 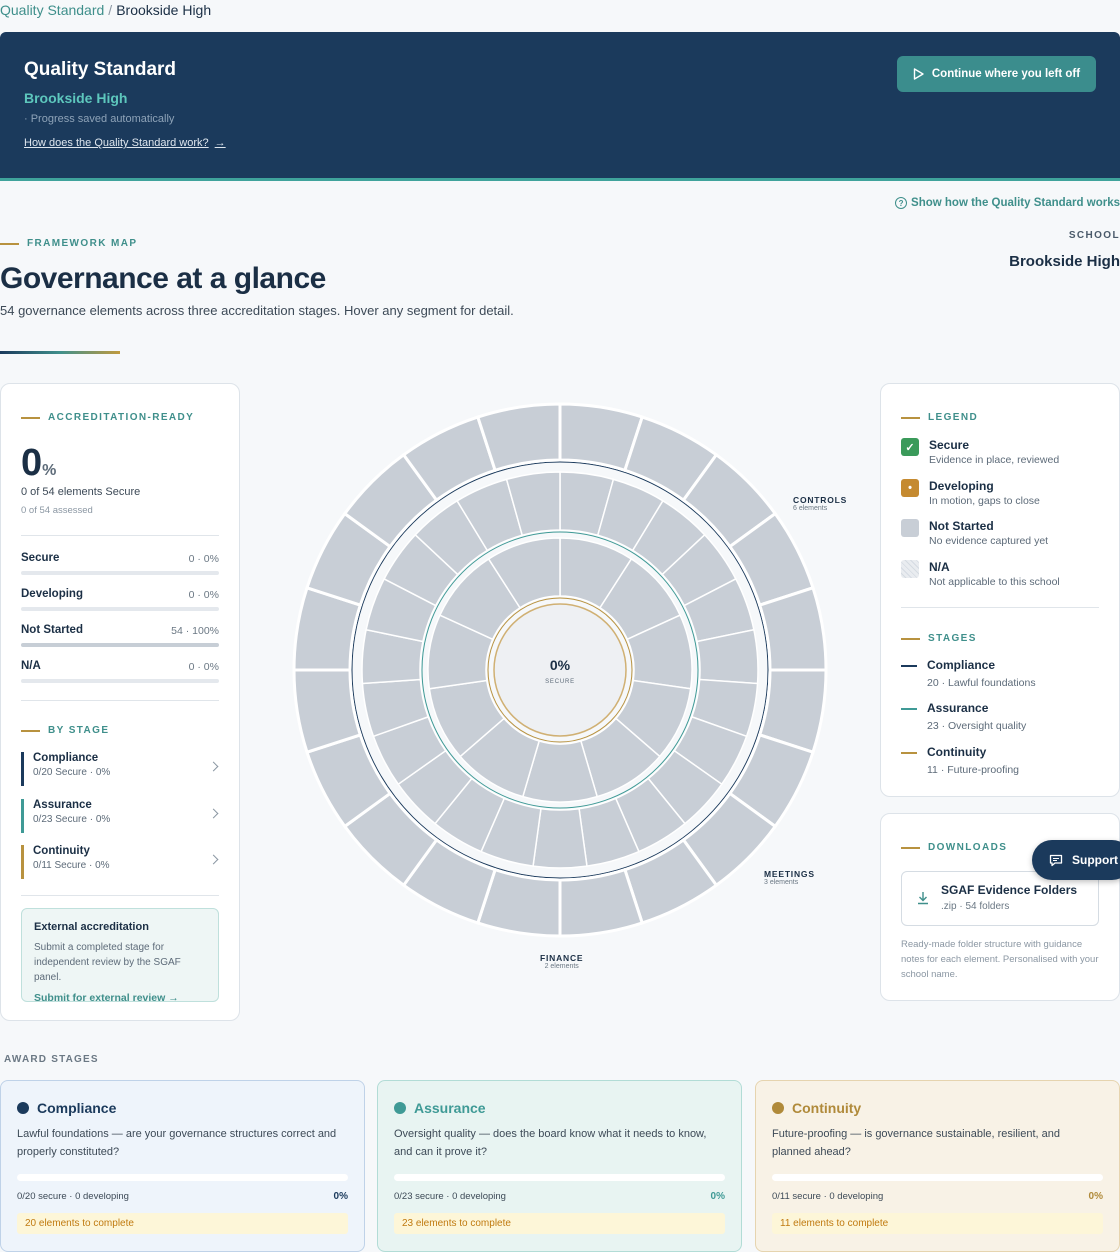 What do you see at coordinates (960, 760) in the screenshot?
I see `legend-stage-continuity: Continuity 11 · Future-proofing` at bounding box center [960, 760].